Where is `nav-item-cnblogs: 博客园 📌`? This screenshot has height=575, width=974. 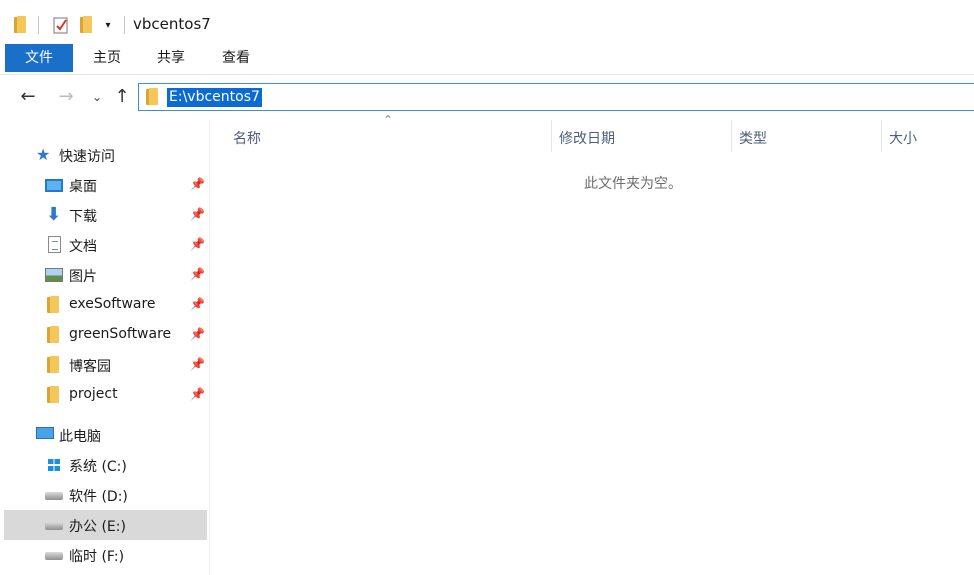 nav-item-cnblogs: 博客园 📌 is located at coordinates (105, 365).